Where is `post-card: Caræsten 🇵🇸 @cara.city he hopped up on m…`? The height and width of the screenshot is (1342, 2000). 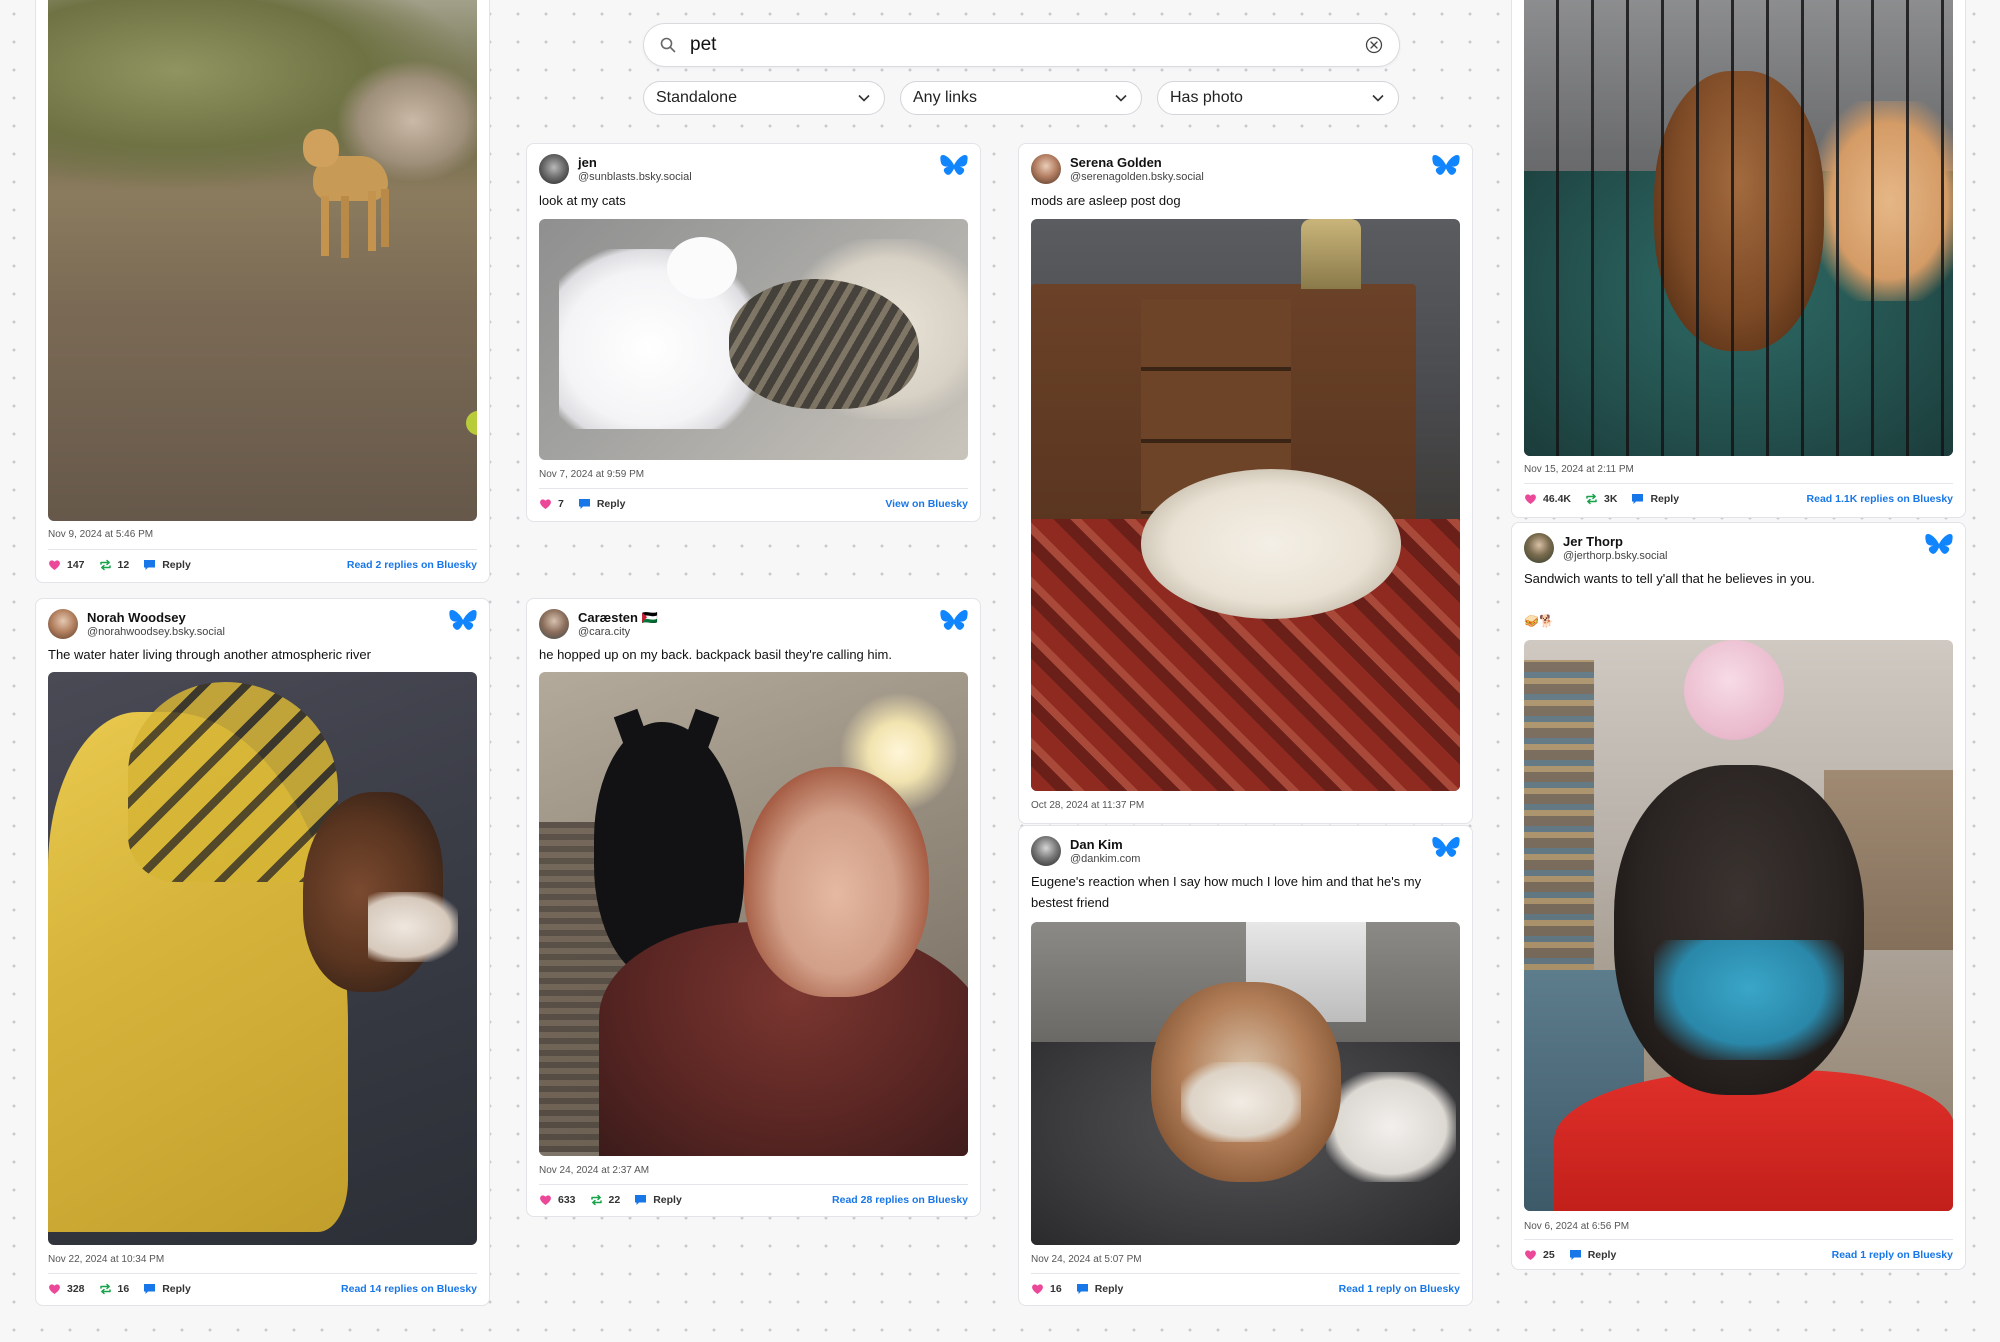
post-card: Caræsten 🇵🇸 @cara.city he hopped up on m… is located at coordinates (753, 907).